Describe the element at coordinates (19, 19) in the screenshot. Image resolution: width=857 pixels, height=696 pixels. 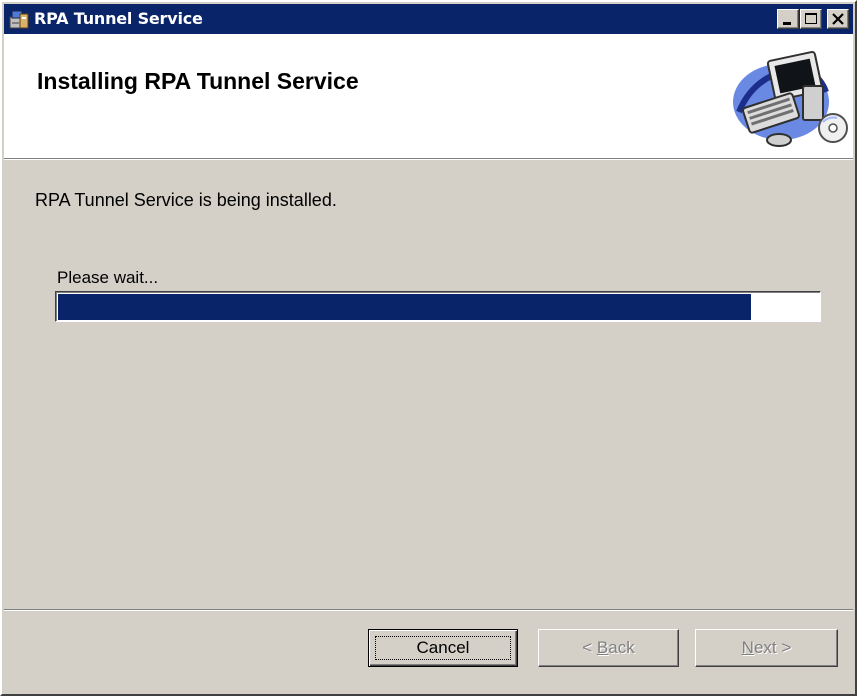
I see `installer-icon` at that location.